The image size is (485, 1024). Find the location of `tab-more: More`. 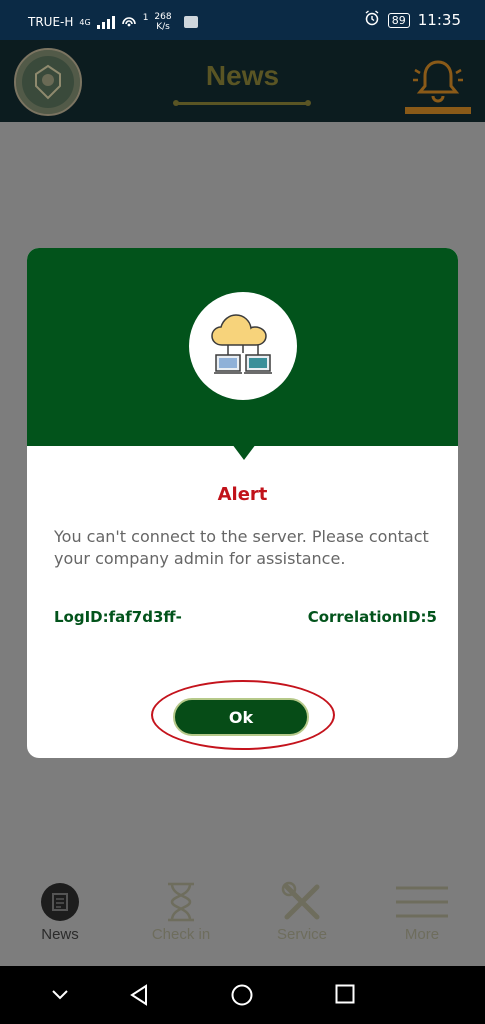

tab-more: More is located at coordinates (422, 910).